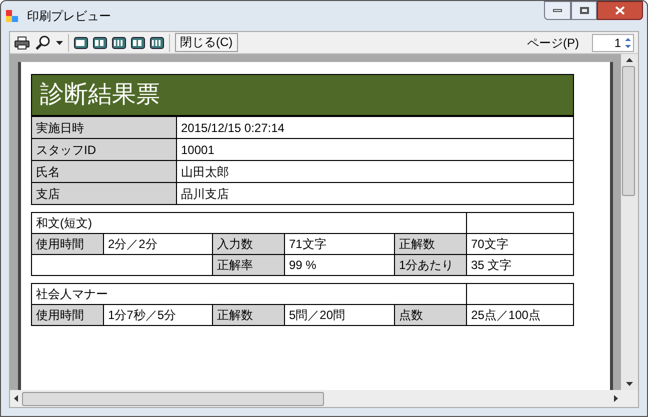 The image size is (648, 417). I want to click on field-label: 実施日時, so click(104, 127).